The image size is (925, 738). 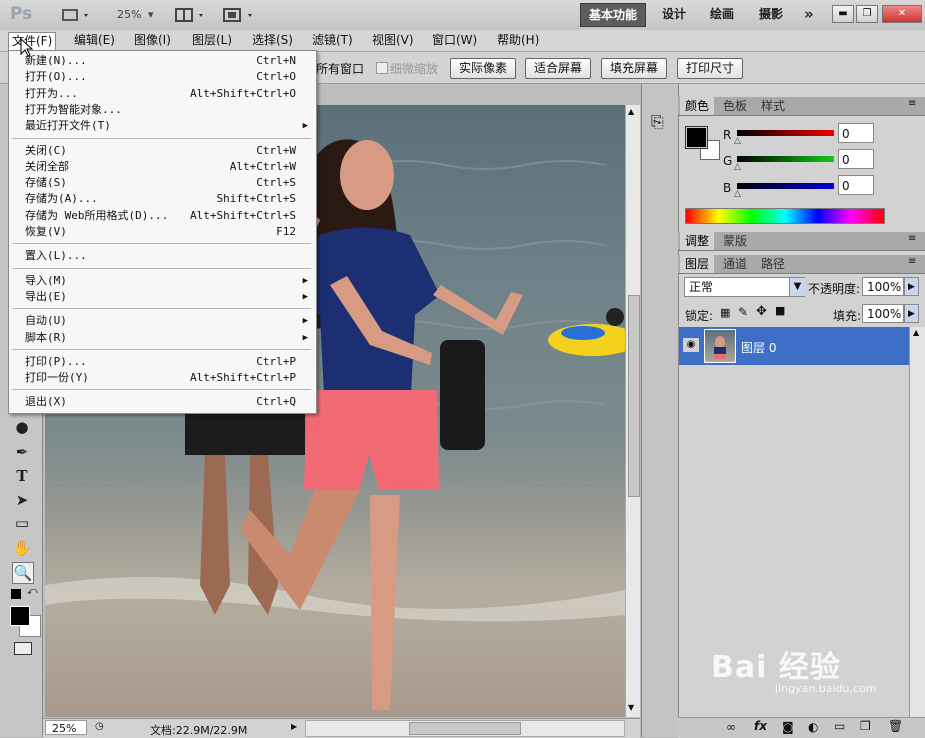 What do you see at coordinates (161, 232) in the screenshot?
I see `file-menu-item: 恢复(V) F12` at bounding box center [161, 232].